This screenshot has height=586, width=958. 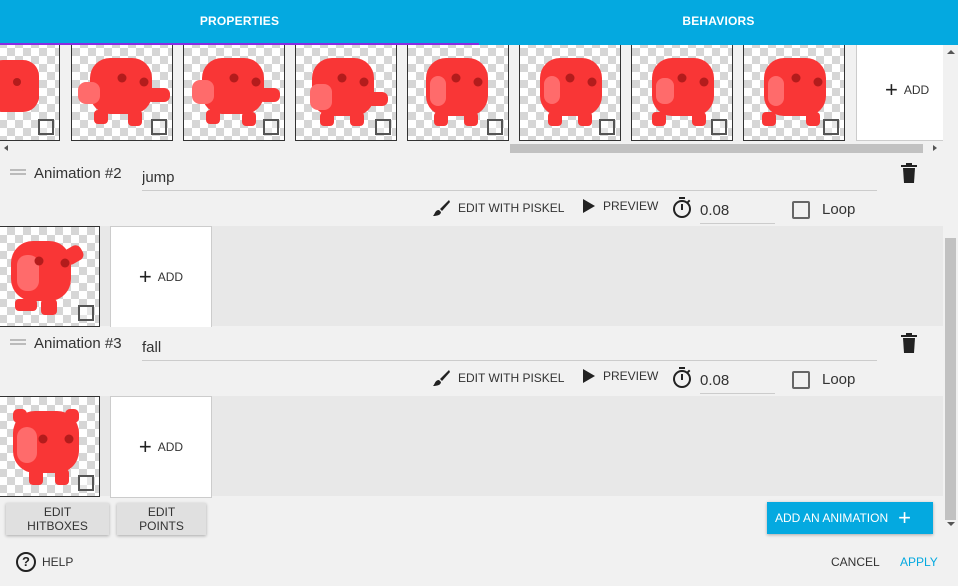 What do you see at coordinates (832, 518) in the screenshot?
I see `add-animation-label: ADD AN ANIMATION` at bounding box center [832, 518].